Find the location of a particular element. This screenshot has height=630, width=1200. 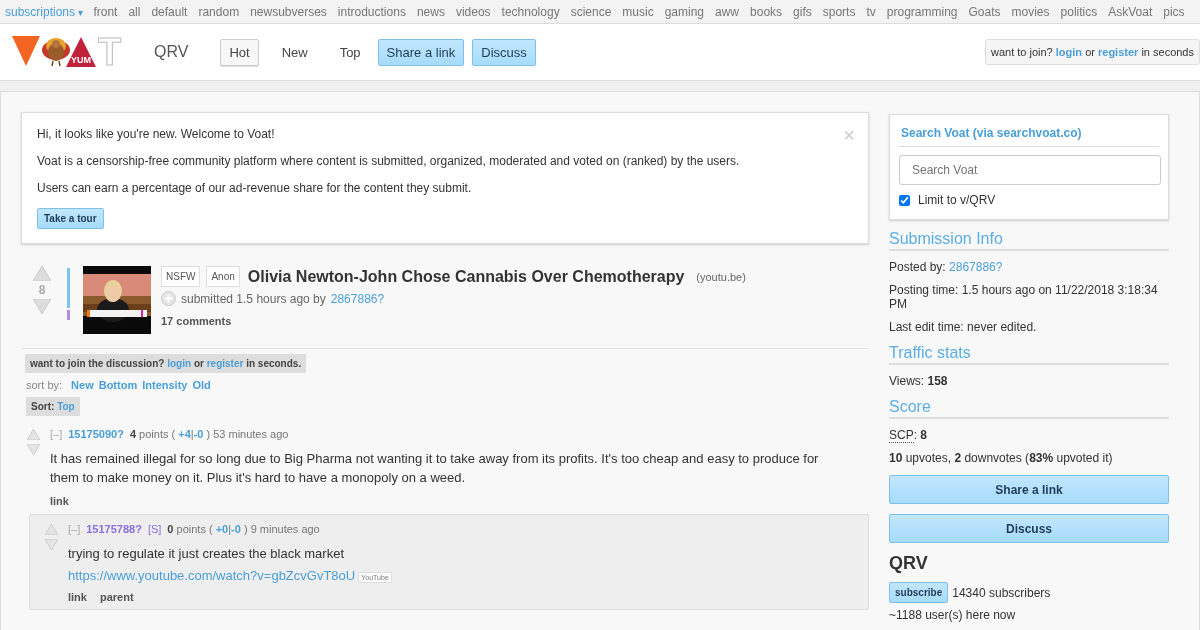

sort-tab: New is located at coordinates (294, 52).